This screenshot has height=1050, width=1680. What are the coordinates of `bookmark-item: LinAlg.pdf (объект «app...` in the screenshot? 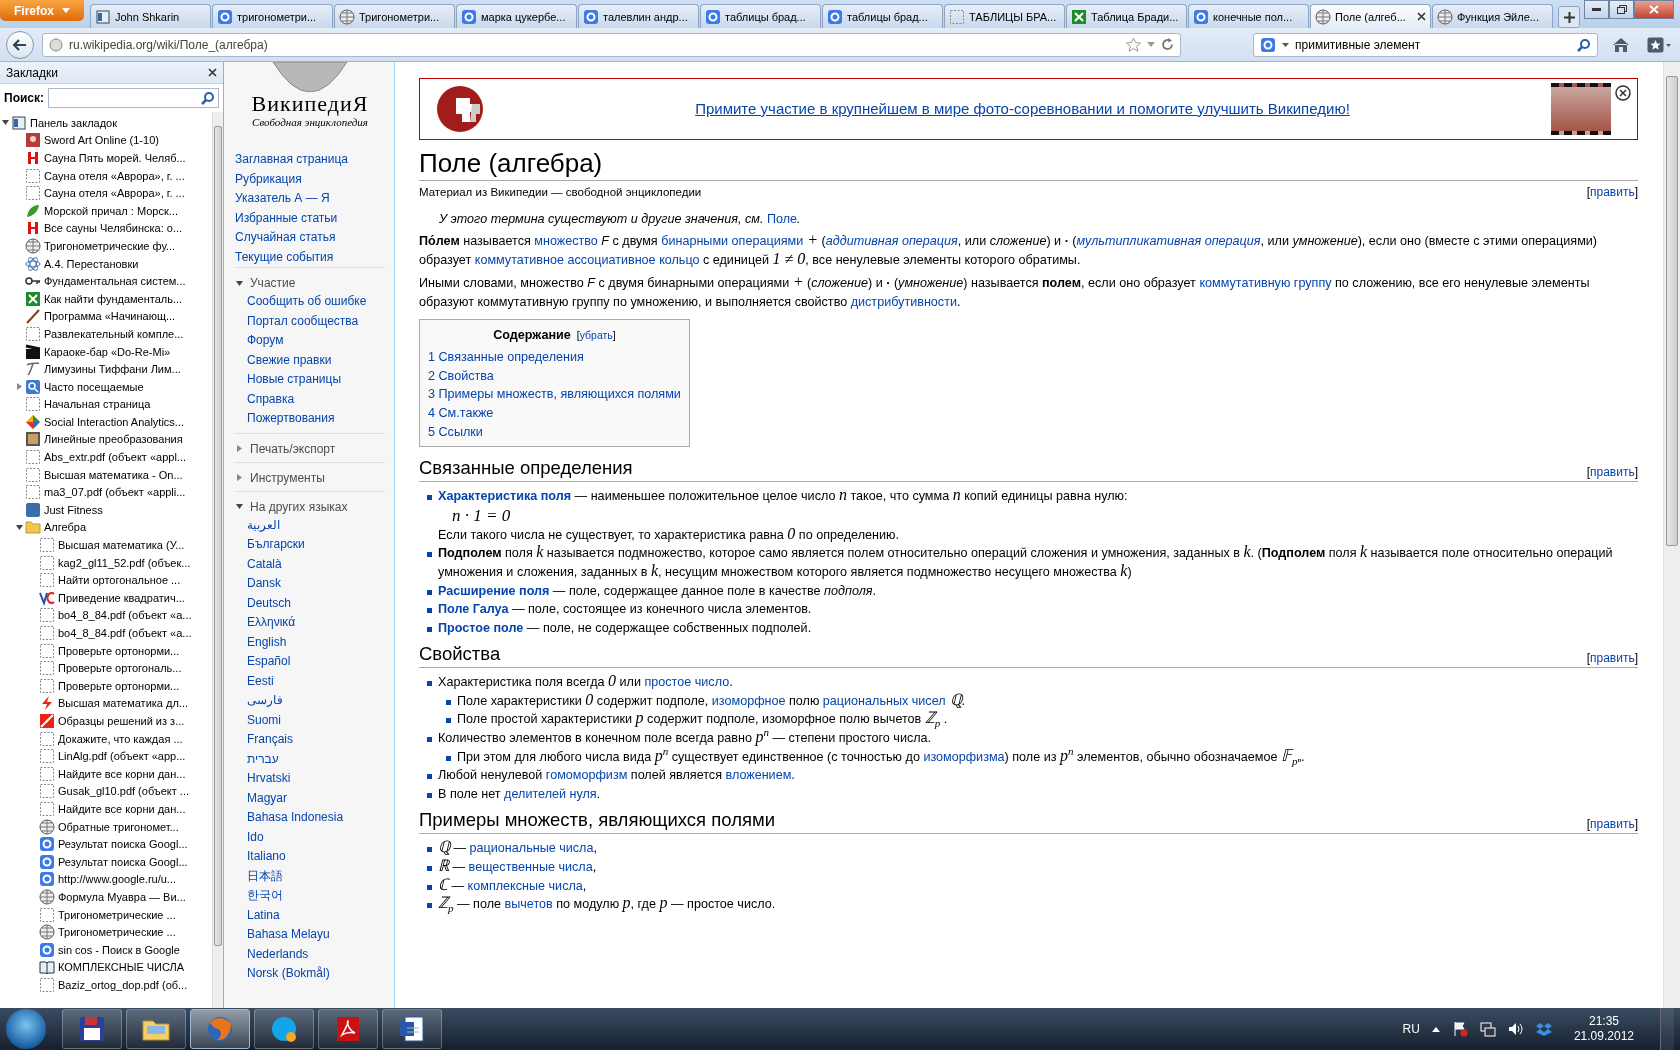 It's located at (112, 756).